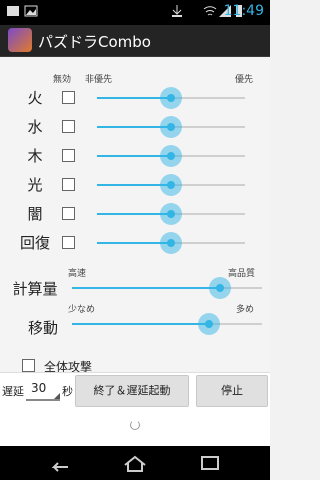  Describe the element at coordinates (177, 11) in the screenshot. I see `download-icon` at that location.